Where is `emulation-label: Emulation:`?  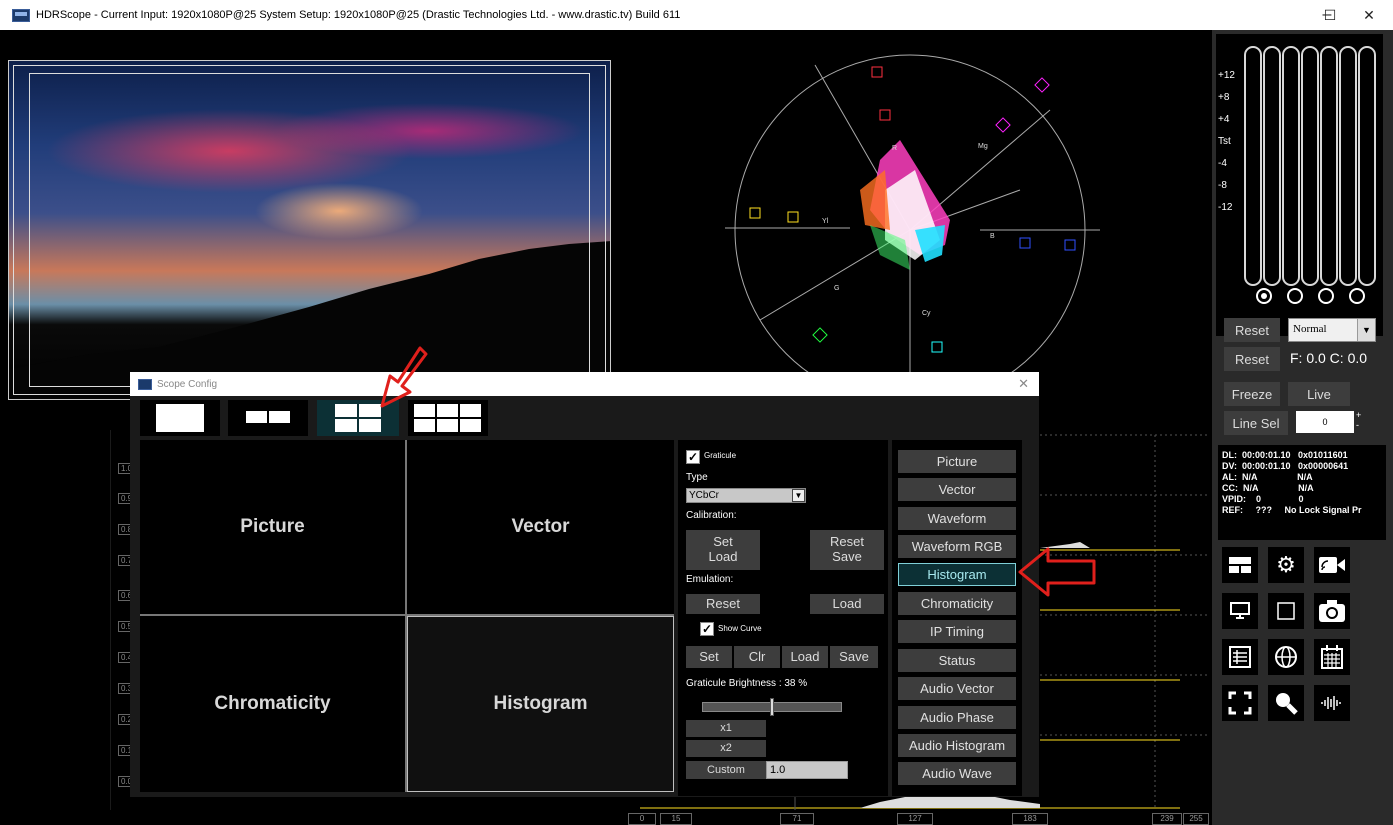
emulation-label: Emulation: is located at coordinates (710, 579).